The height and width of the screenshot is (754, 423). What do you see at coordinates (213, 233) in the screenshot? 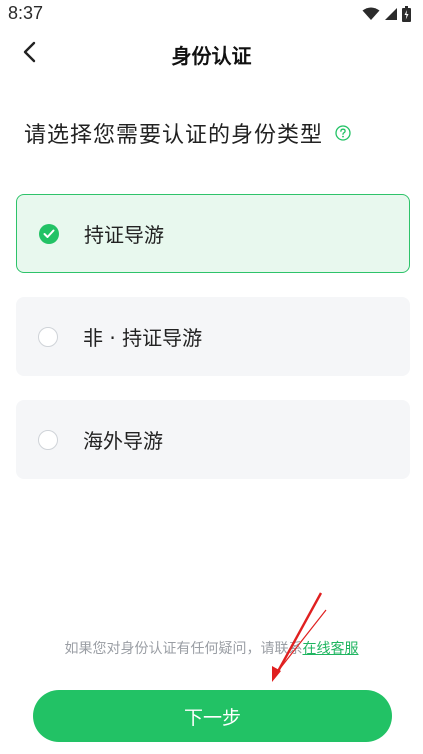
I see `option-licensed-guide: 持证导游` at bounding box center [213, 233].